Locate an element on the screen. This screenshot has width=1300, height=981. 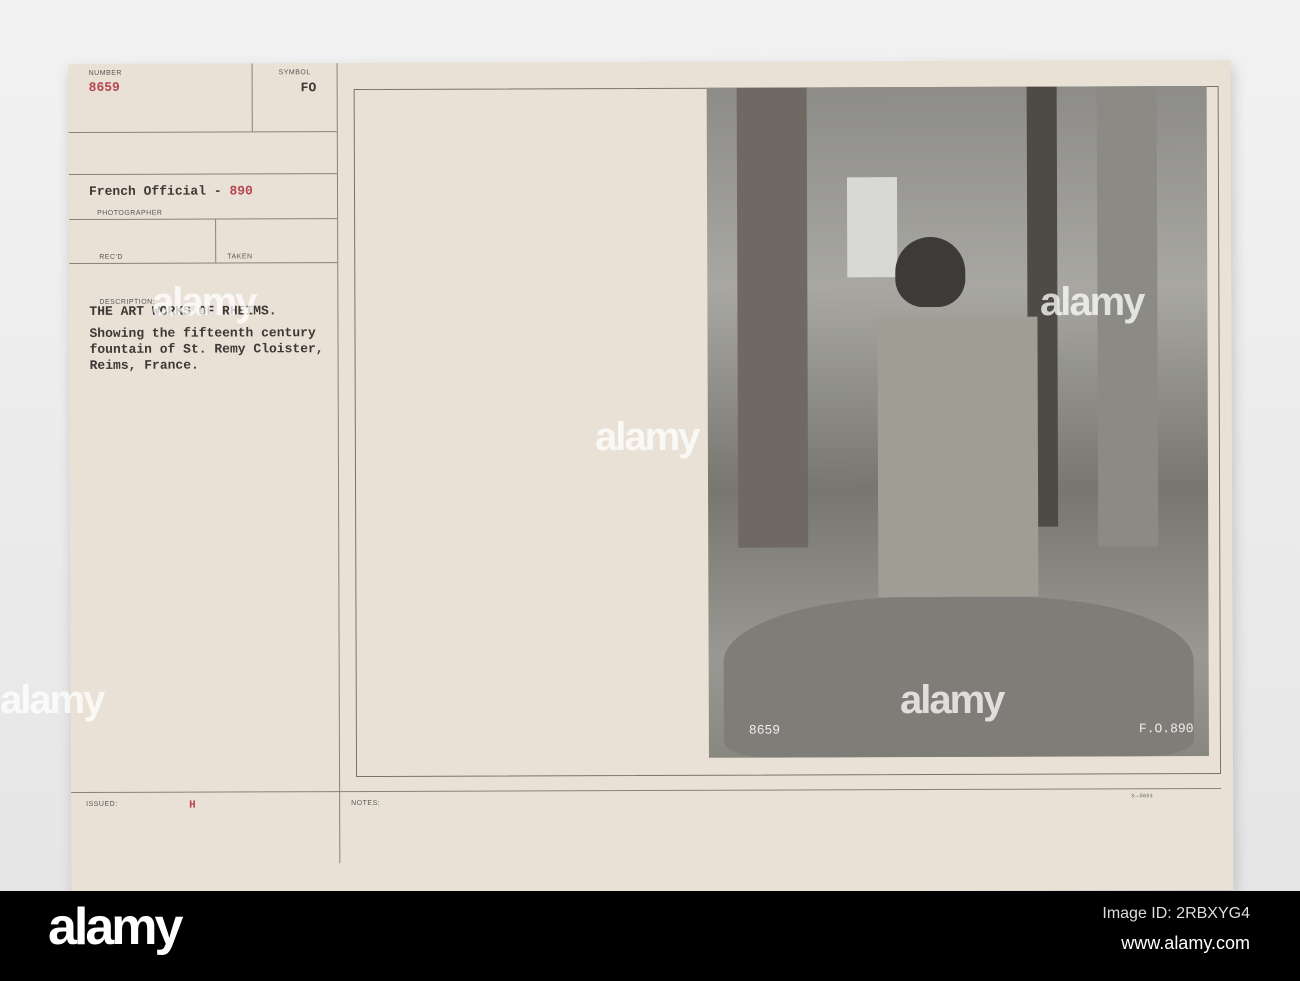
number-value: 8659 is located at coordinates (104, 87).